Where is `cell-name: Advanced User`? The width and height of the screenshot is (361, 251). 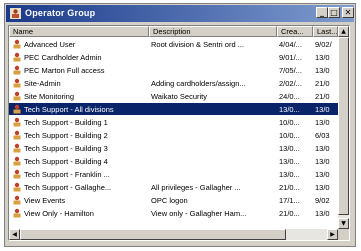 cell-name: Advanced User is located at coordinates (50, 44).